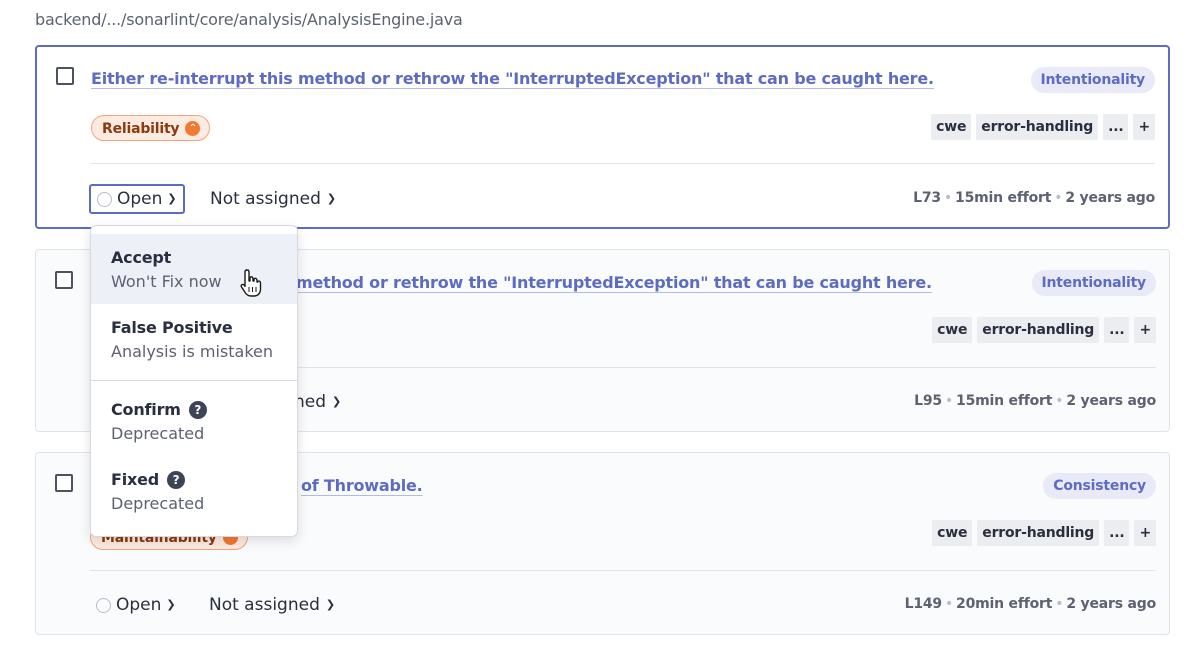 This screenshot has width=1190, height=649. Describe the element at coordinates (146, 409) in the screenshot. I see `menu-item-title: Confirm` at that location.